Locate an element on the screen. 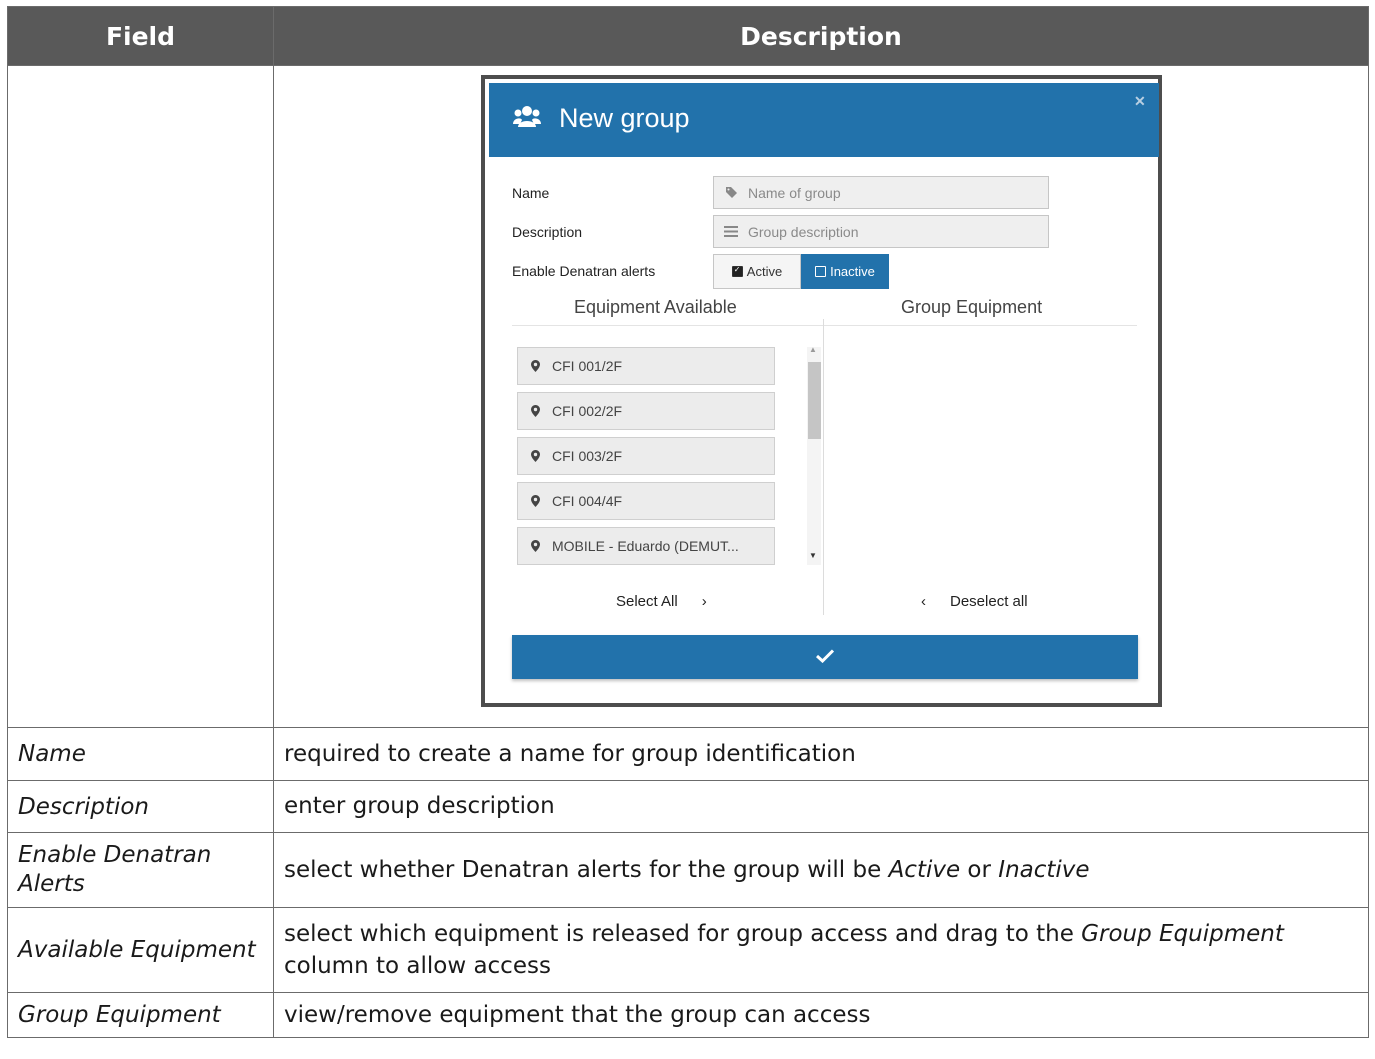 This screenshot has height=1059, width=1375. equipment-item: CFI 002/2F is located at coordinates (646, 411).